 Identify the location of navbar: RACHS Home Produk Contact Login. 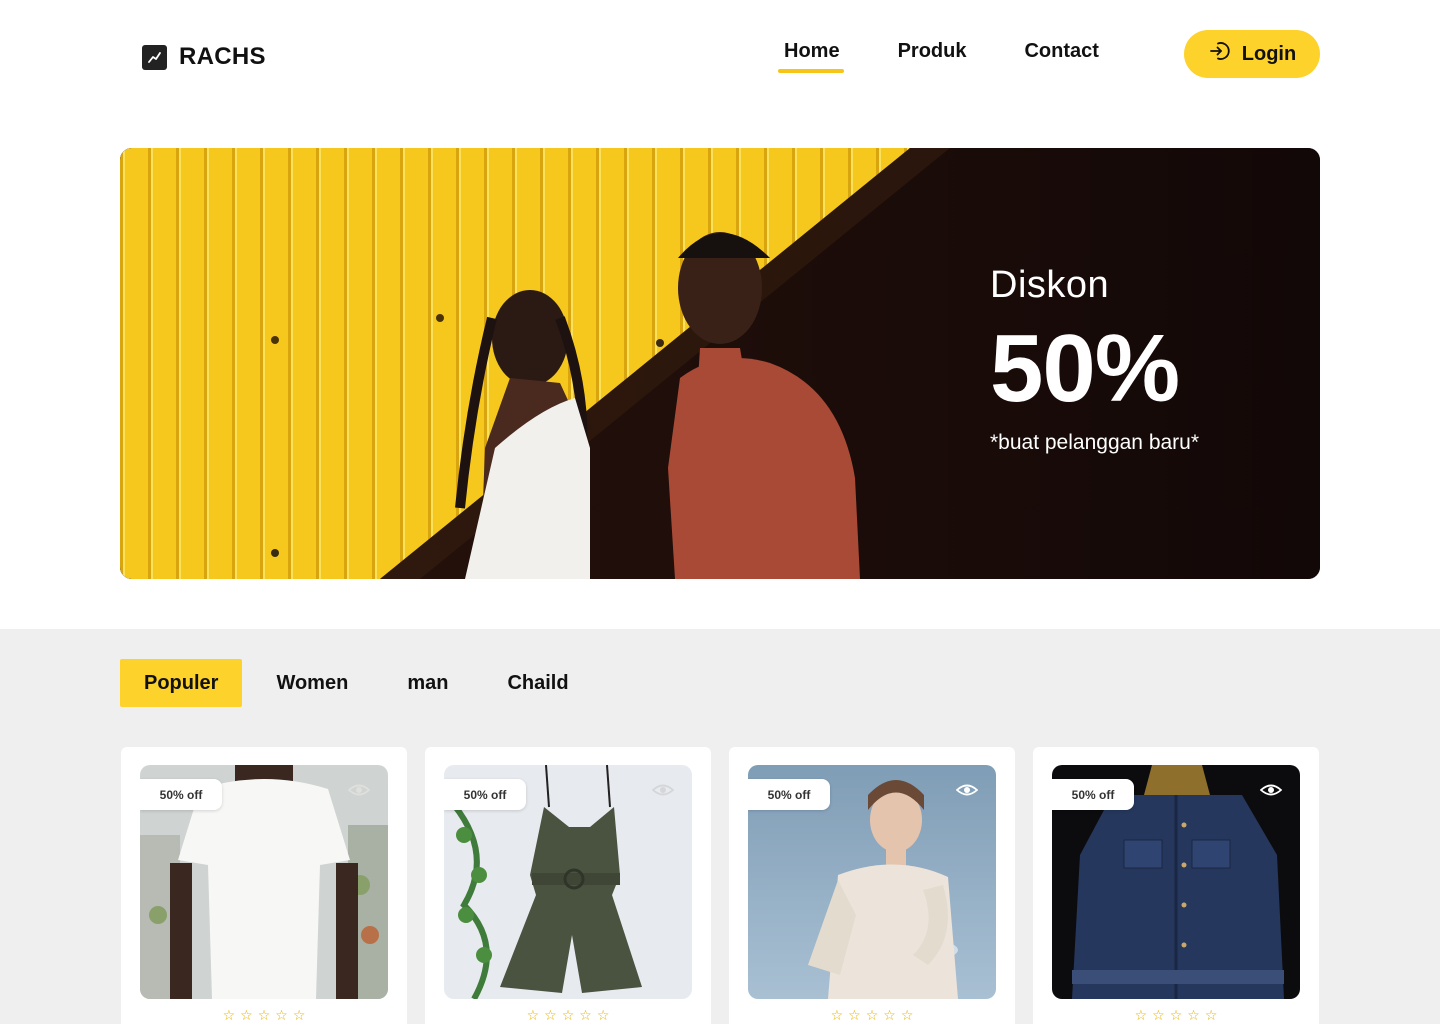
(720, 55).